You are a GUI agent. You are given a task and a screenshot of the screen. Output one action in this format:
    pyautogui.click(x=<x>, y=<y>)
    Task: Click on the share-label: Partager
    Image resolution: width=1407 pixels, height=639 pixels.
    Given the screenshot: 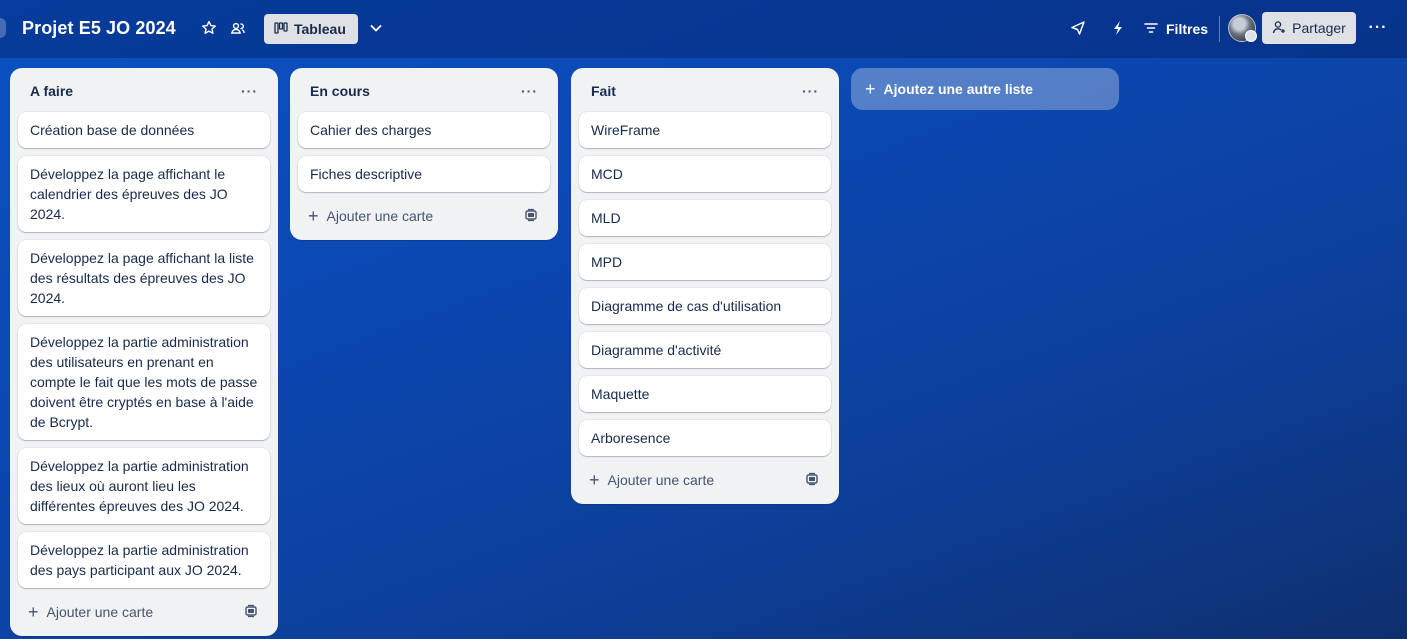 What is the action you would take?
    pyautogui.click(x=1319, y=28)
    